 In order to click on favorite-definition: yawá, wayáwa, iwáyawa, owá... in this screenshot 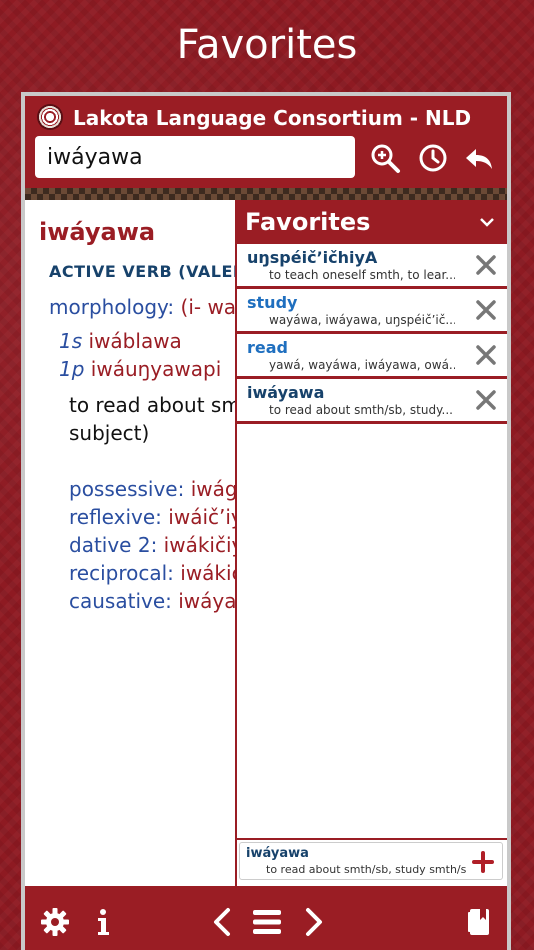, I will do `click(362, 365)`.